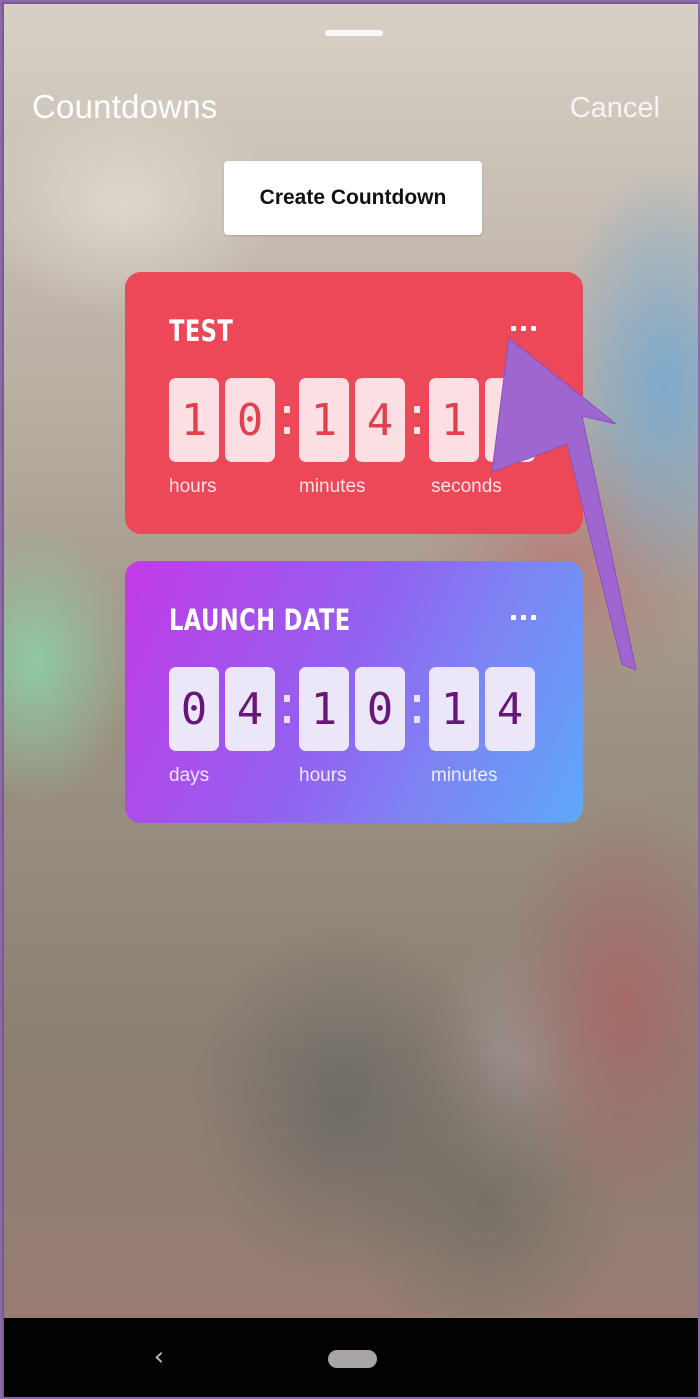 Image resolution: width=700 pixels, height=1399 pixels. I want to click on unit-labels: days hours minutes, so click(369, 777).